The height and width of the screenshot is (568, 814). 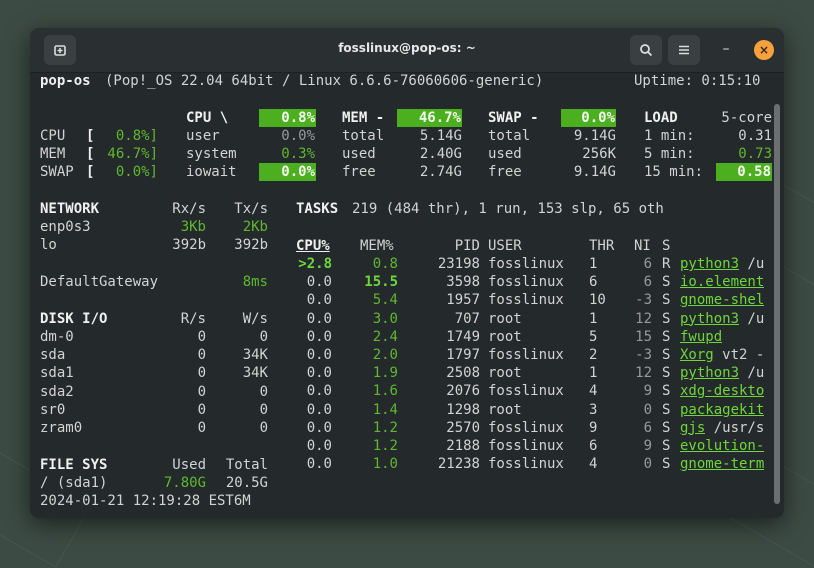 I want to click on fs-used-header: Used, so click(x=189, y=465).